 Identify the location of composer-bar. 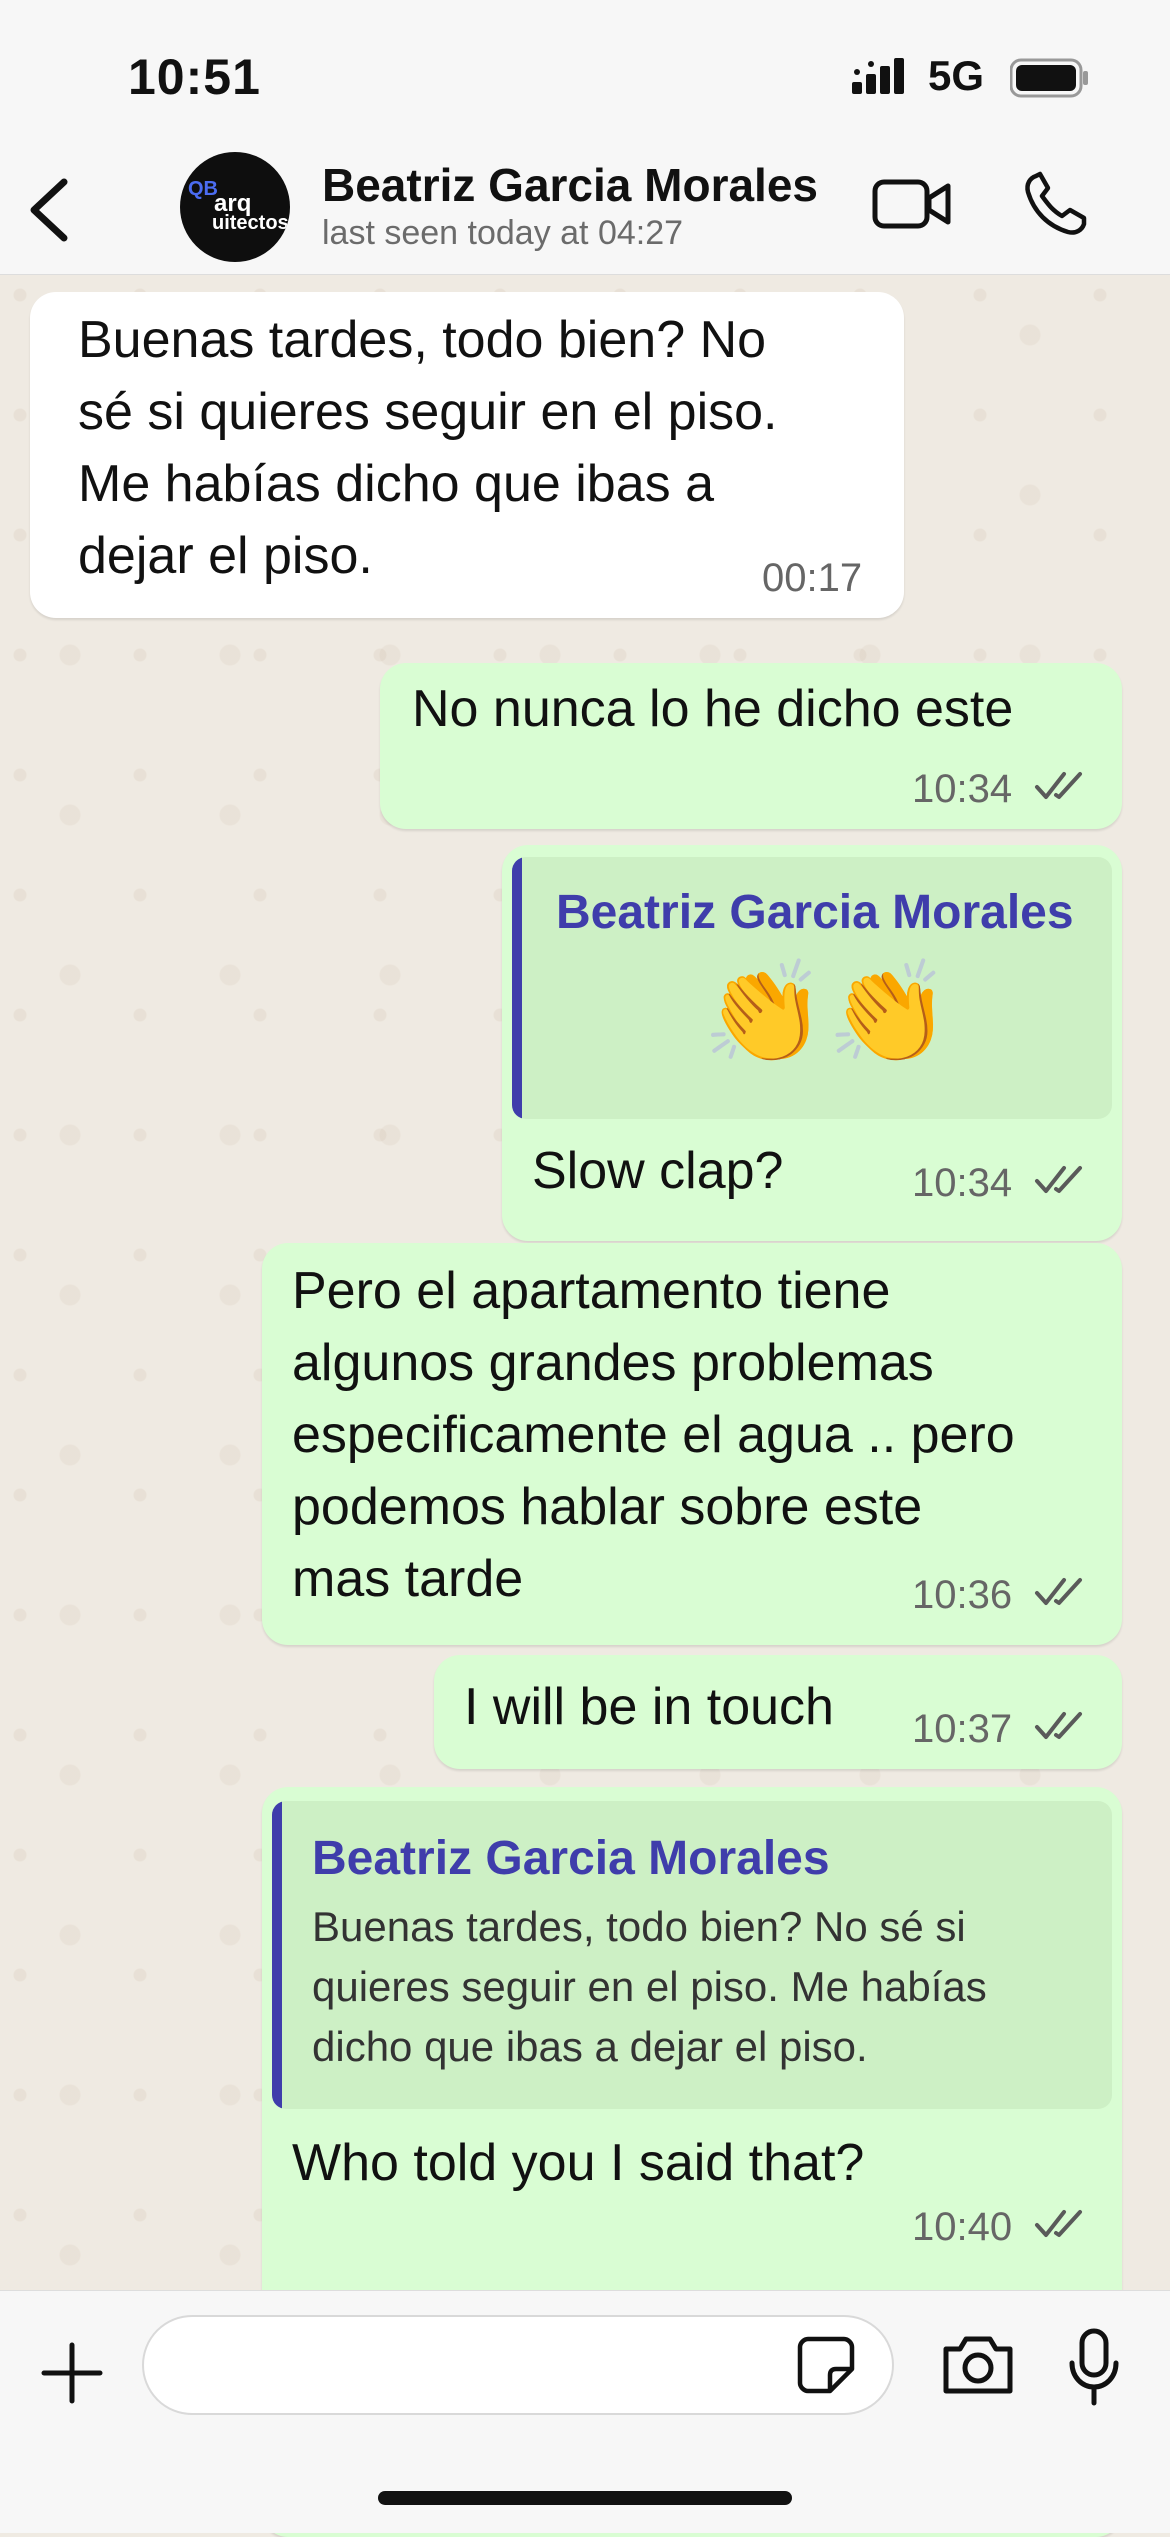
(585, 2411).